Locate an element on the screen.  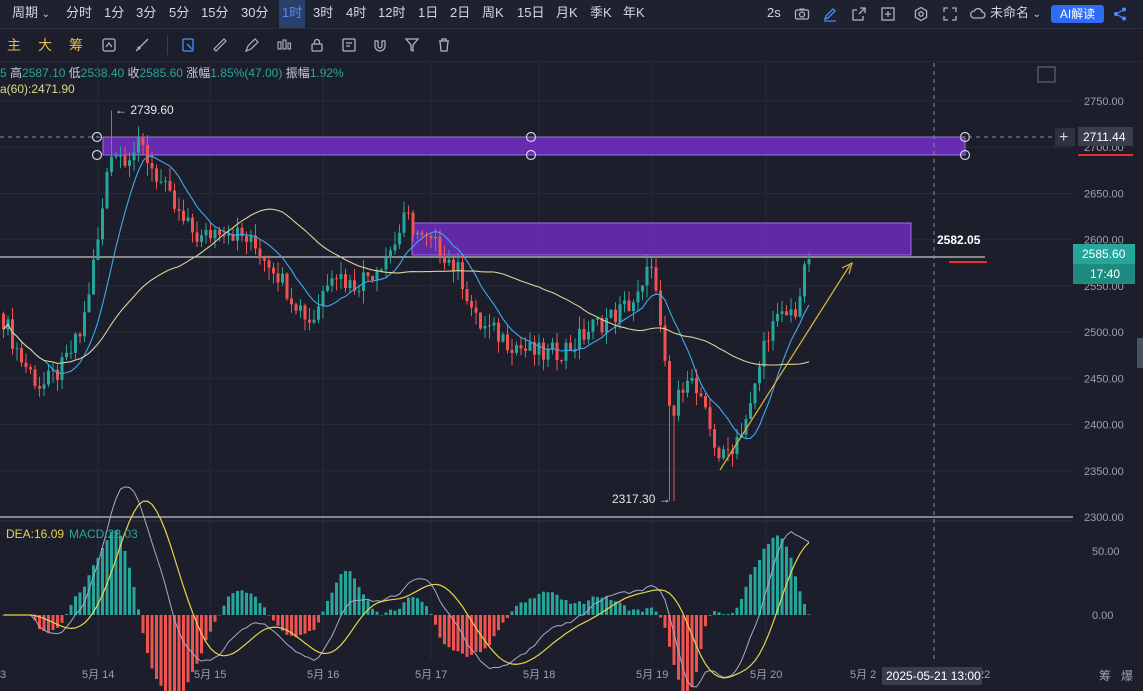
lock-icon is located at coordinates (317, 45).